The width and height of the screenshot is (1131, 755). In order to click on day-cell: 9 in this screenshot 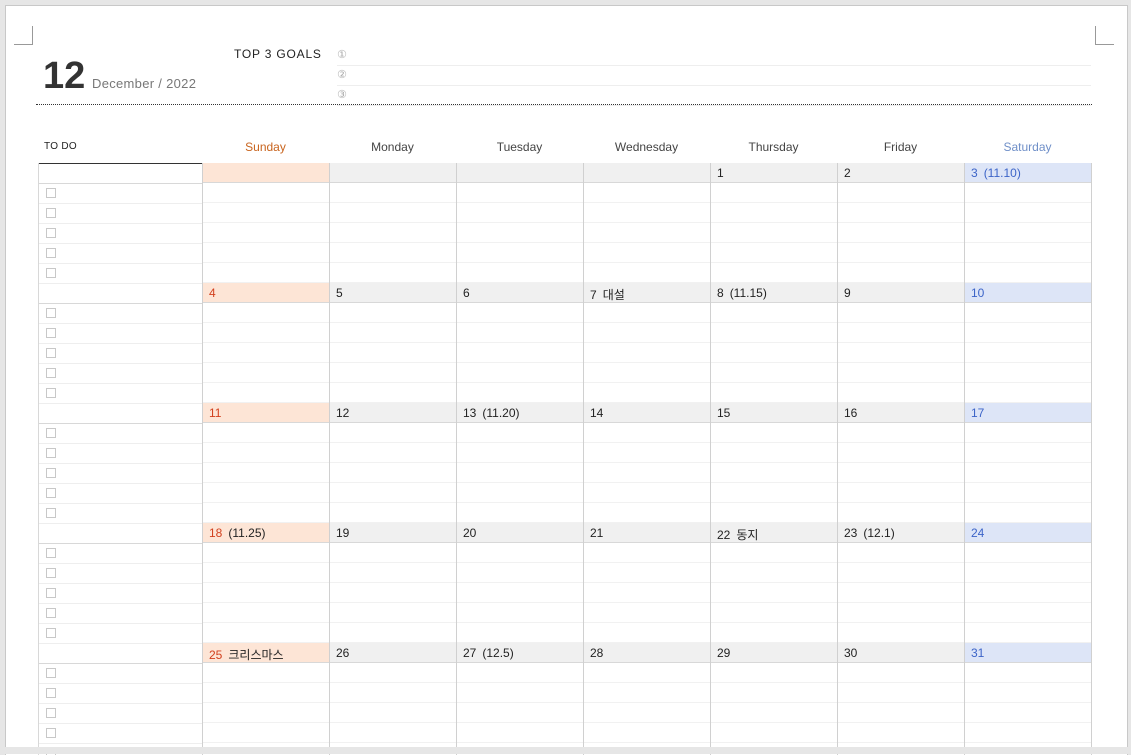, I will do `click(900, 343)`.